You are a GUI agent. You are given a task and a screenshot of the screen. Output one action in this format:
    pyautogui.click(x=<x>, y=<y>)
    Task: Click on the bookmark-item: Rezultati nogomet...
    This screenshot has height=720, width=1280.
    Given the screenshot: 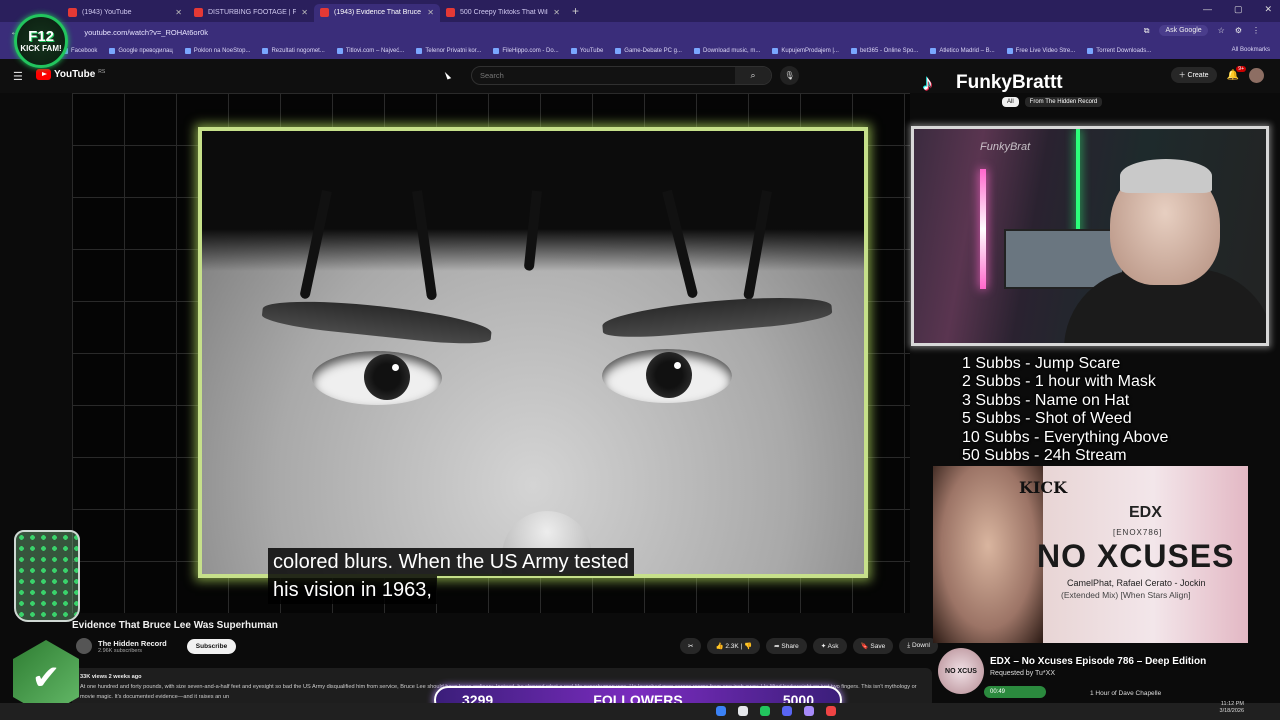 What is the action you would take?
    pyautogui.click(x=293, y=51)
    